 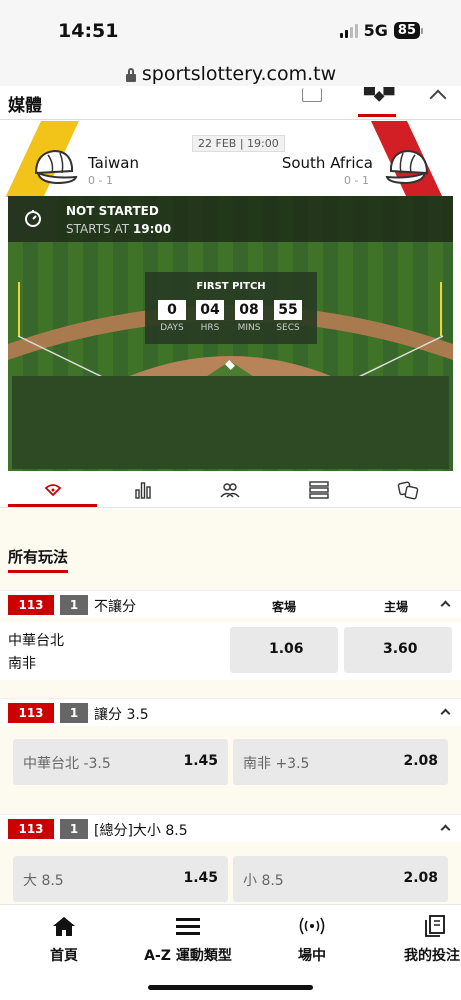 I want to click on nav-mybets: 我的投注, so click(x=430, y=940).